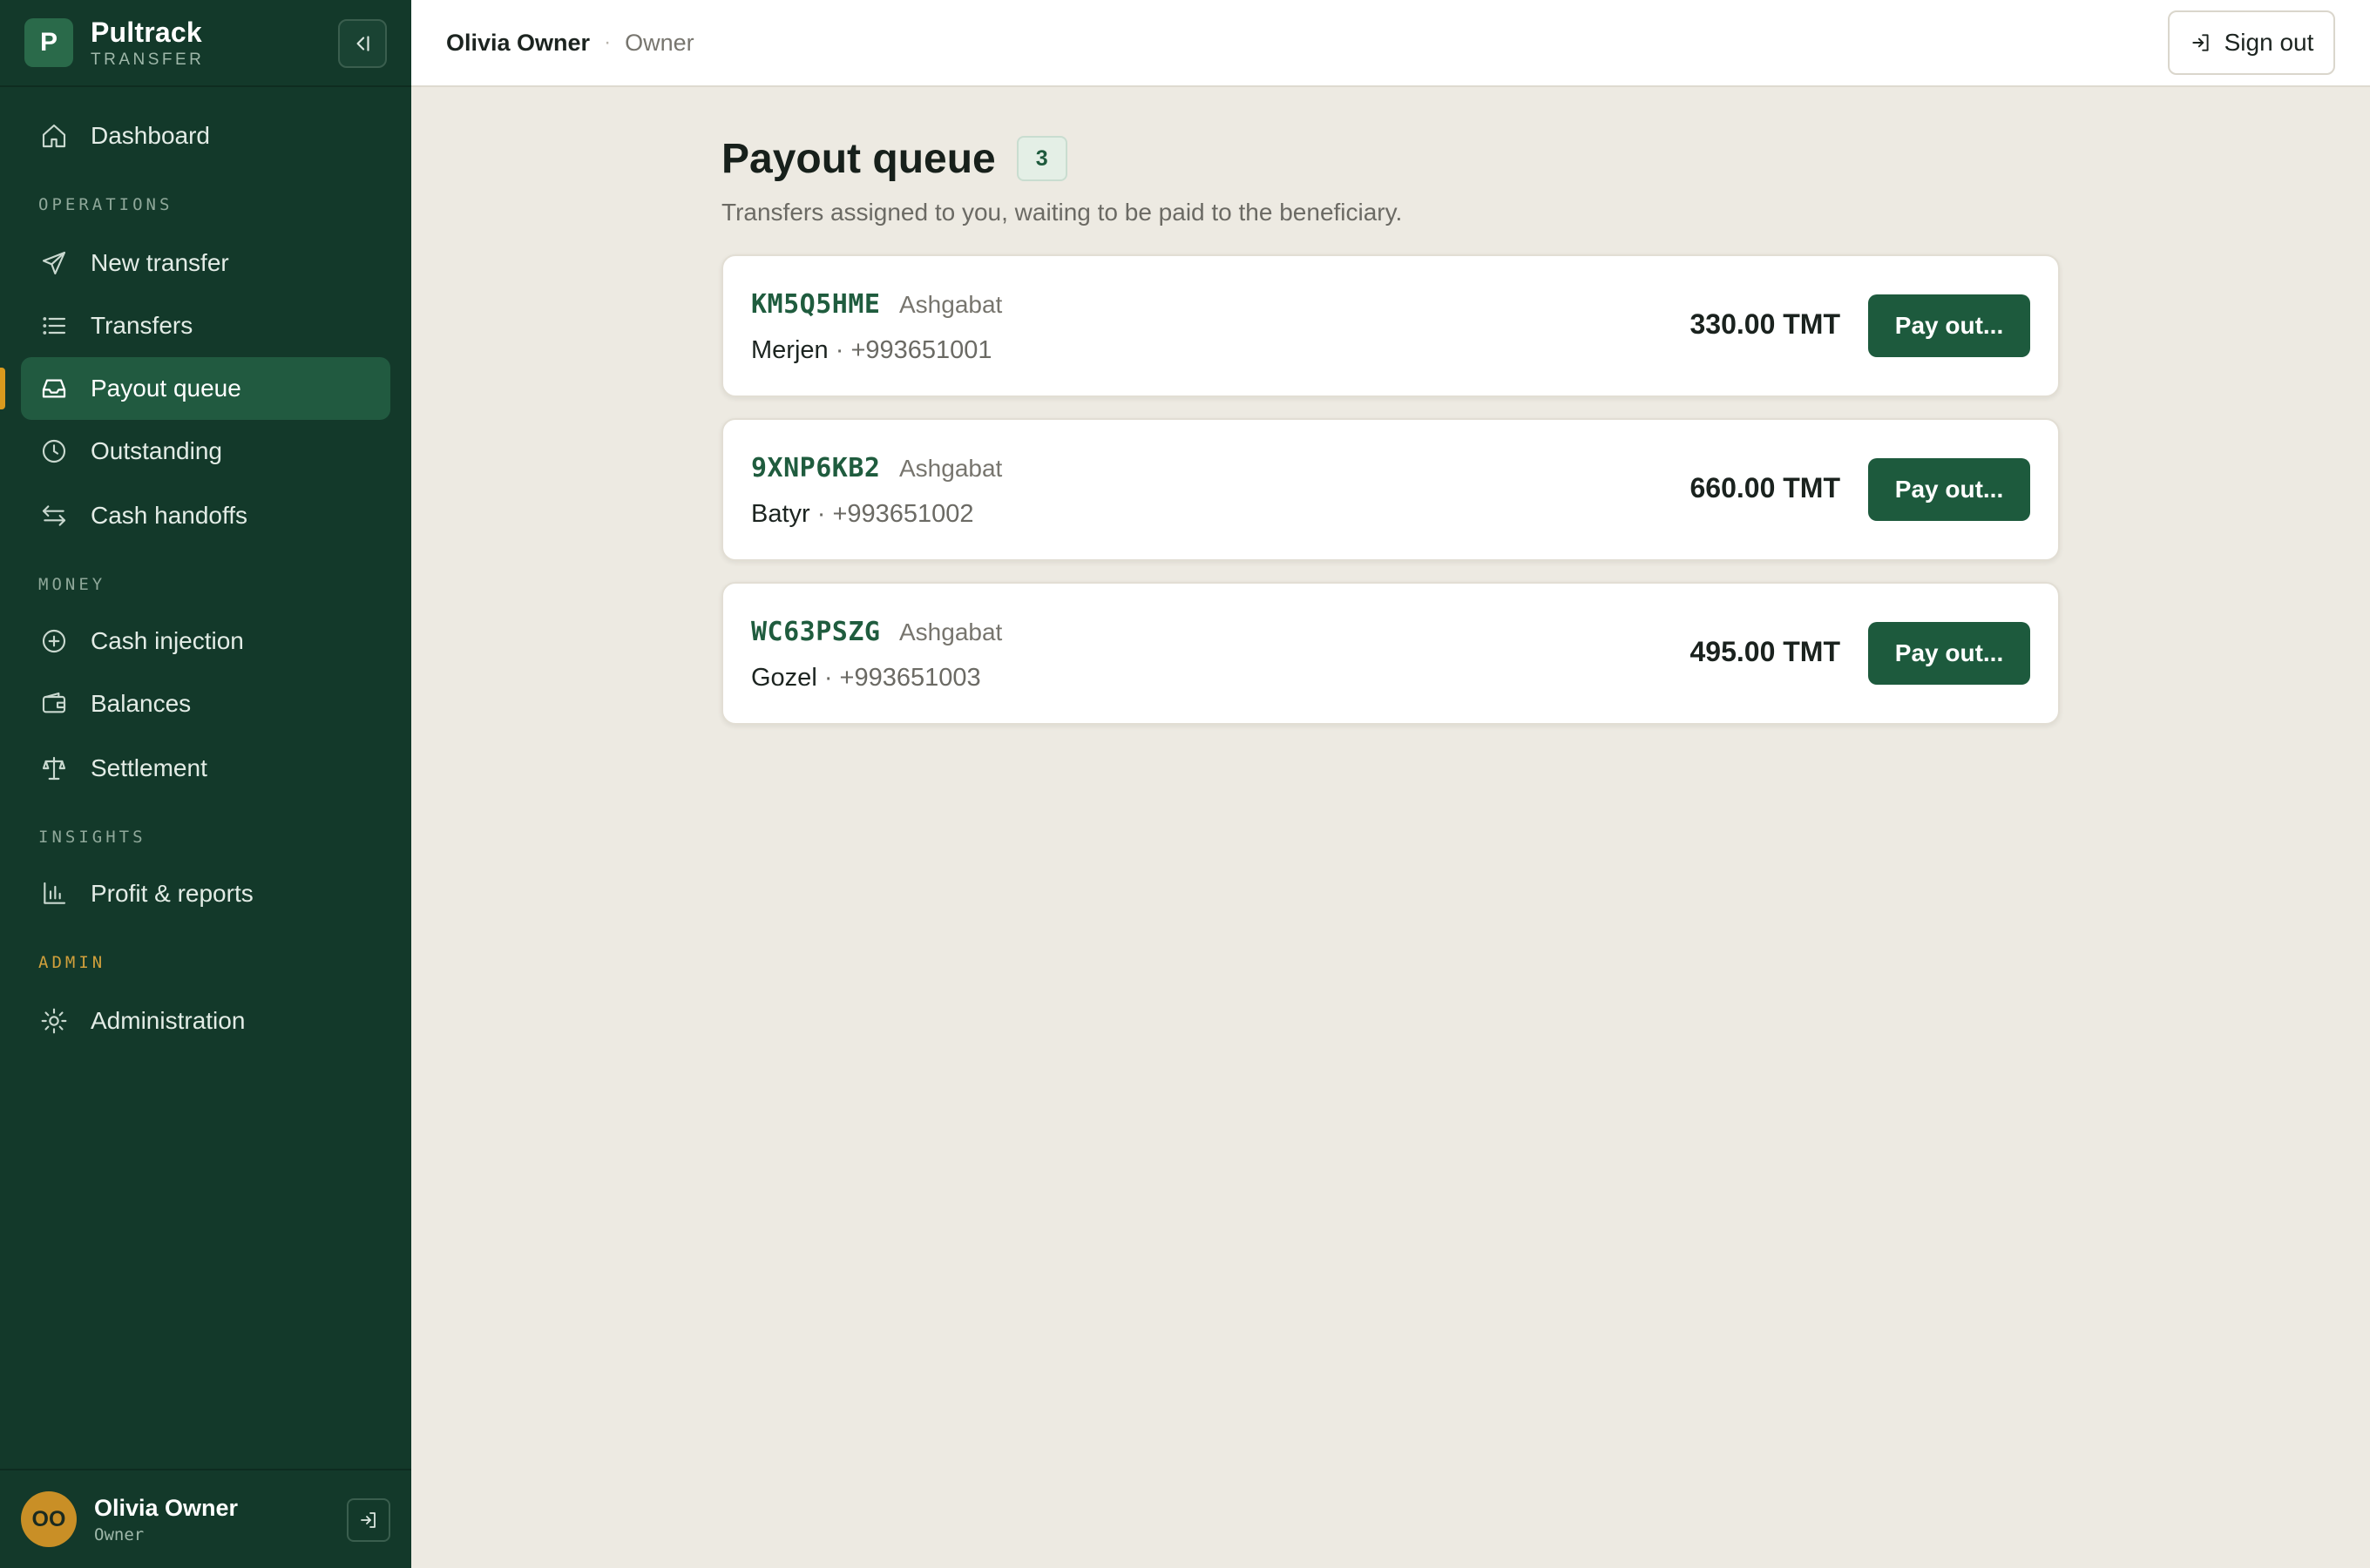 The height and width of the screenshot is (1568, 2370). Describe the element at coordinates (784, 678) in the screenshot. I see `beneficiary-name: Gozel` at that location.